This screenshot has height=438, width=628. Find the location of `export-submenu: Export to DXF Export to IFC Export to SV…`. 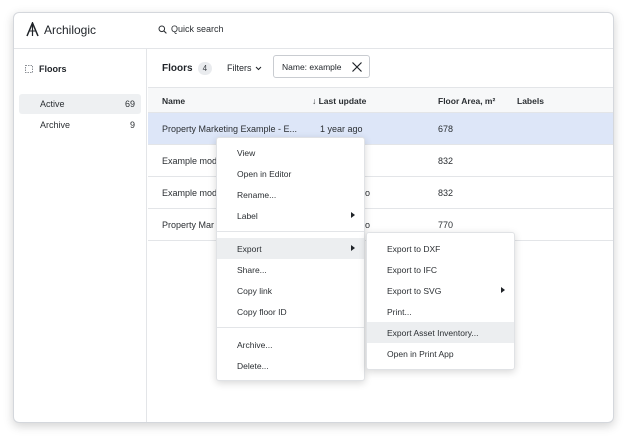

export-submenu: Export to DXF Export to IFC Export to SV… is located at coordinates (440, 301).